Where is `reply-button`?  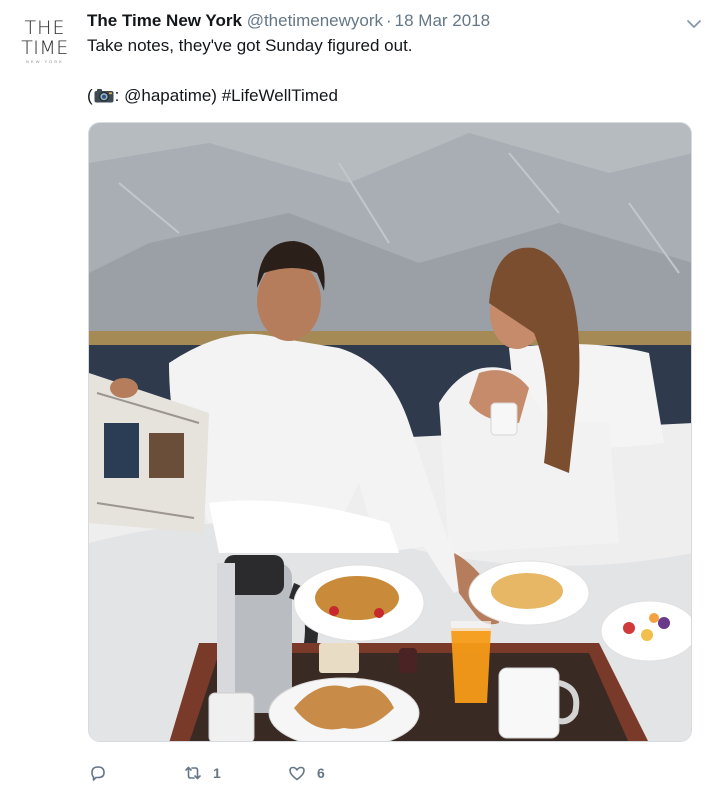 reply-button is located at coordinates (103, 773).